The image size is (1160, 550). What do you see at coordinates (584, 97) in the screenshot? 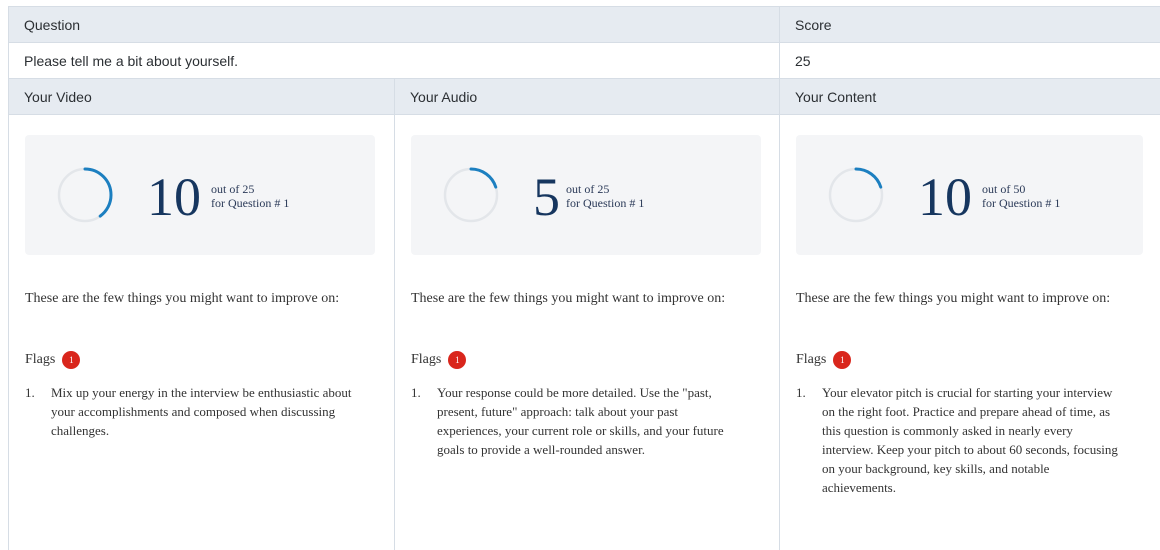
I see `section-header-row: Your Video Your Audio Your Content` at bounding box center [584, 97].